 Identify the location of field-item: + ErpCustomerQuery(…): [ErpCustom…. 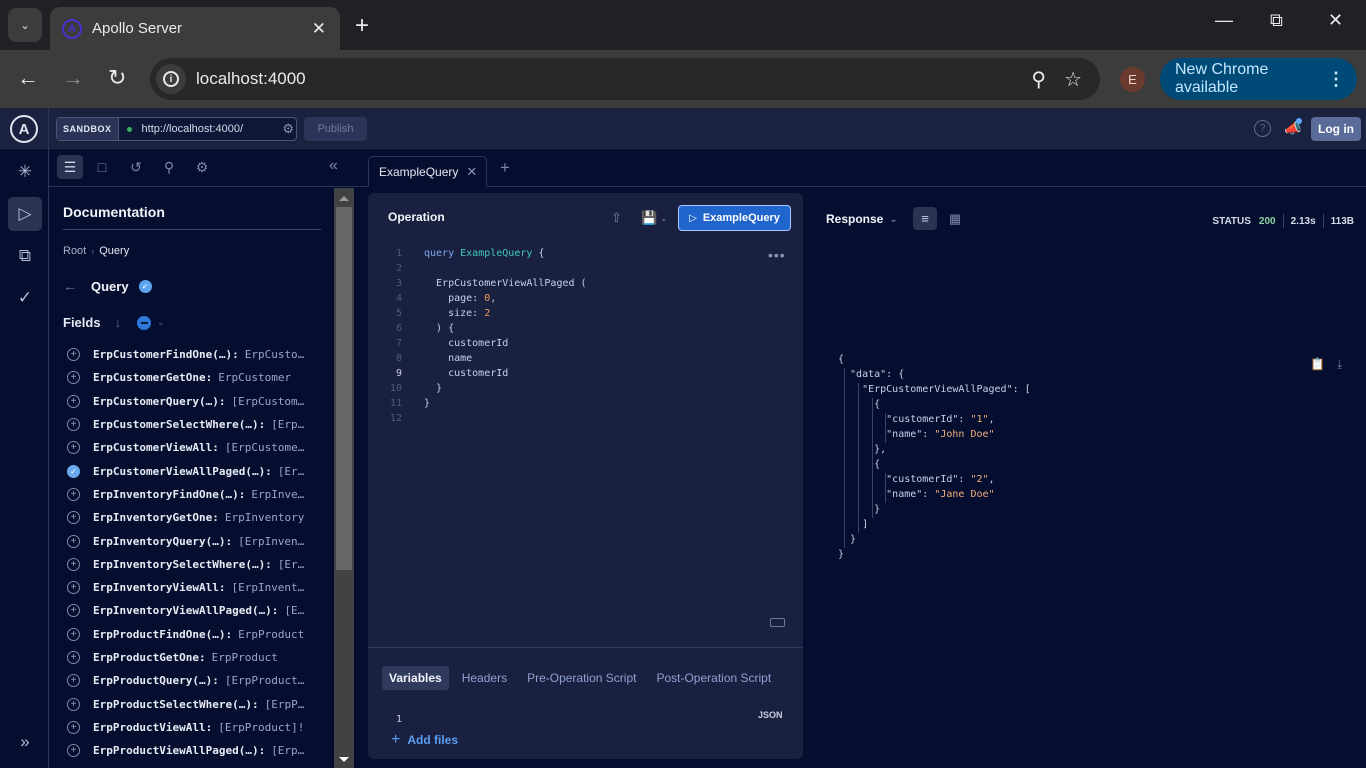
(198, 401).